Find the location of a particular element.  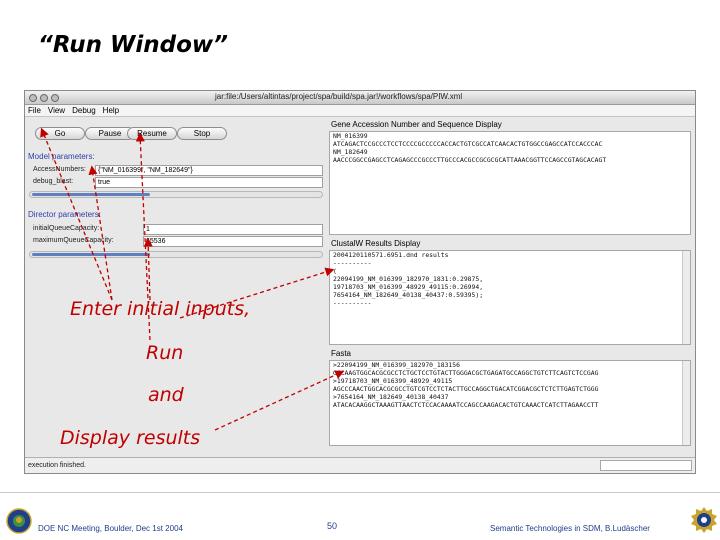

menubar: File View Debug Help is located at coordinates (360, 111).